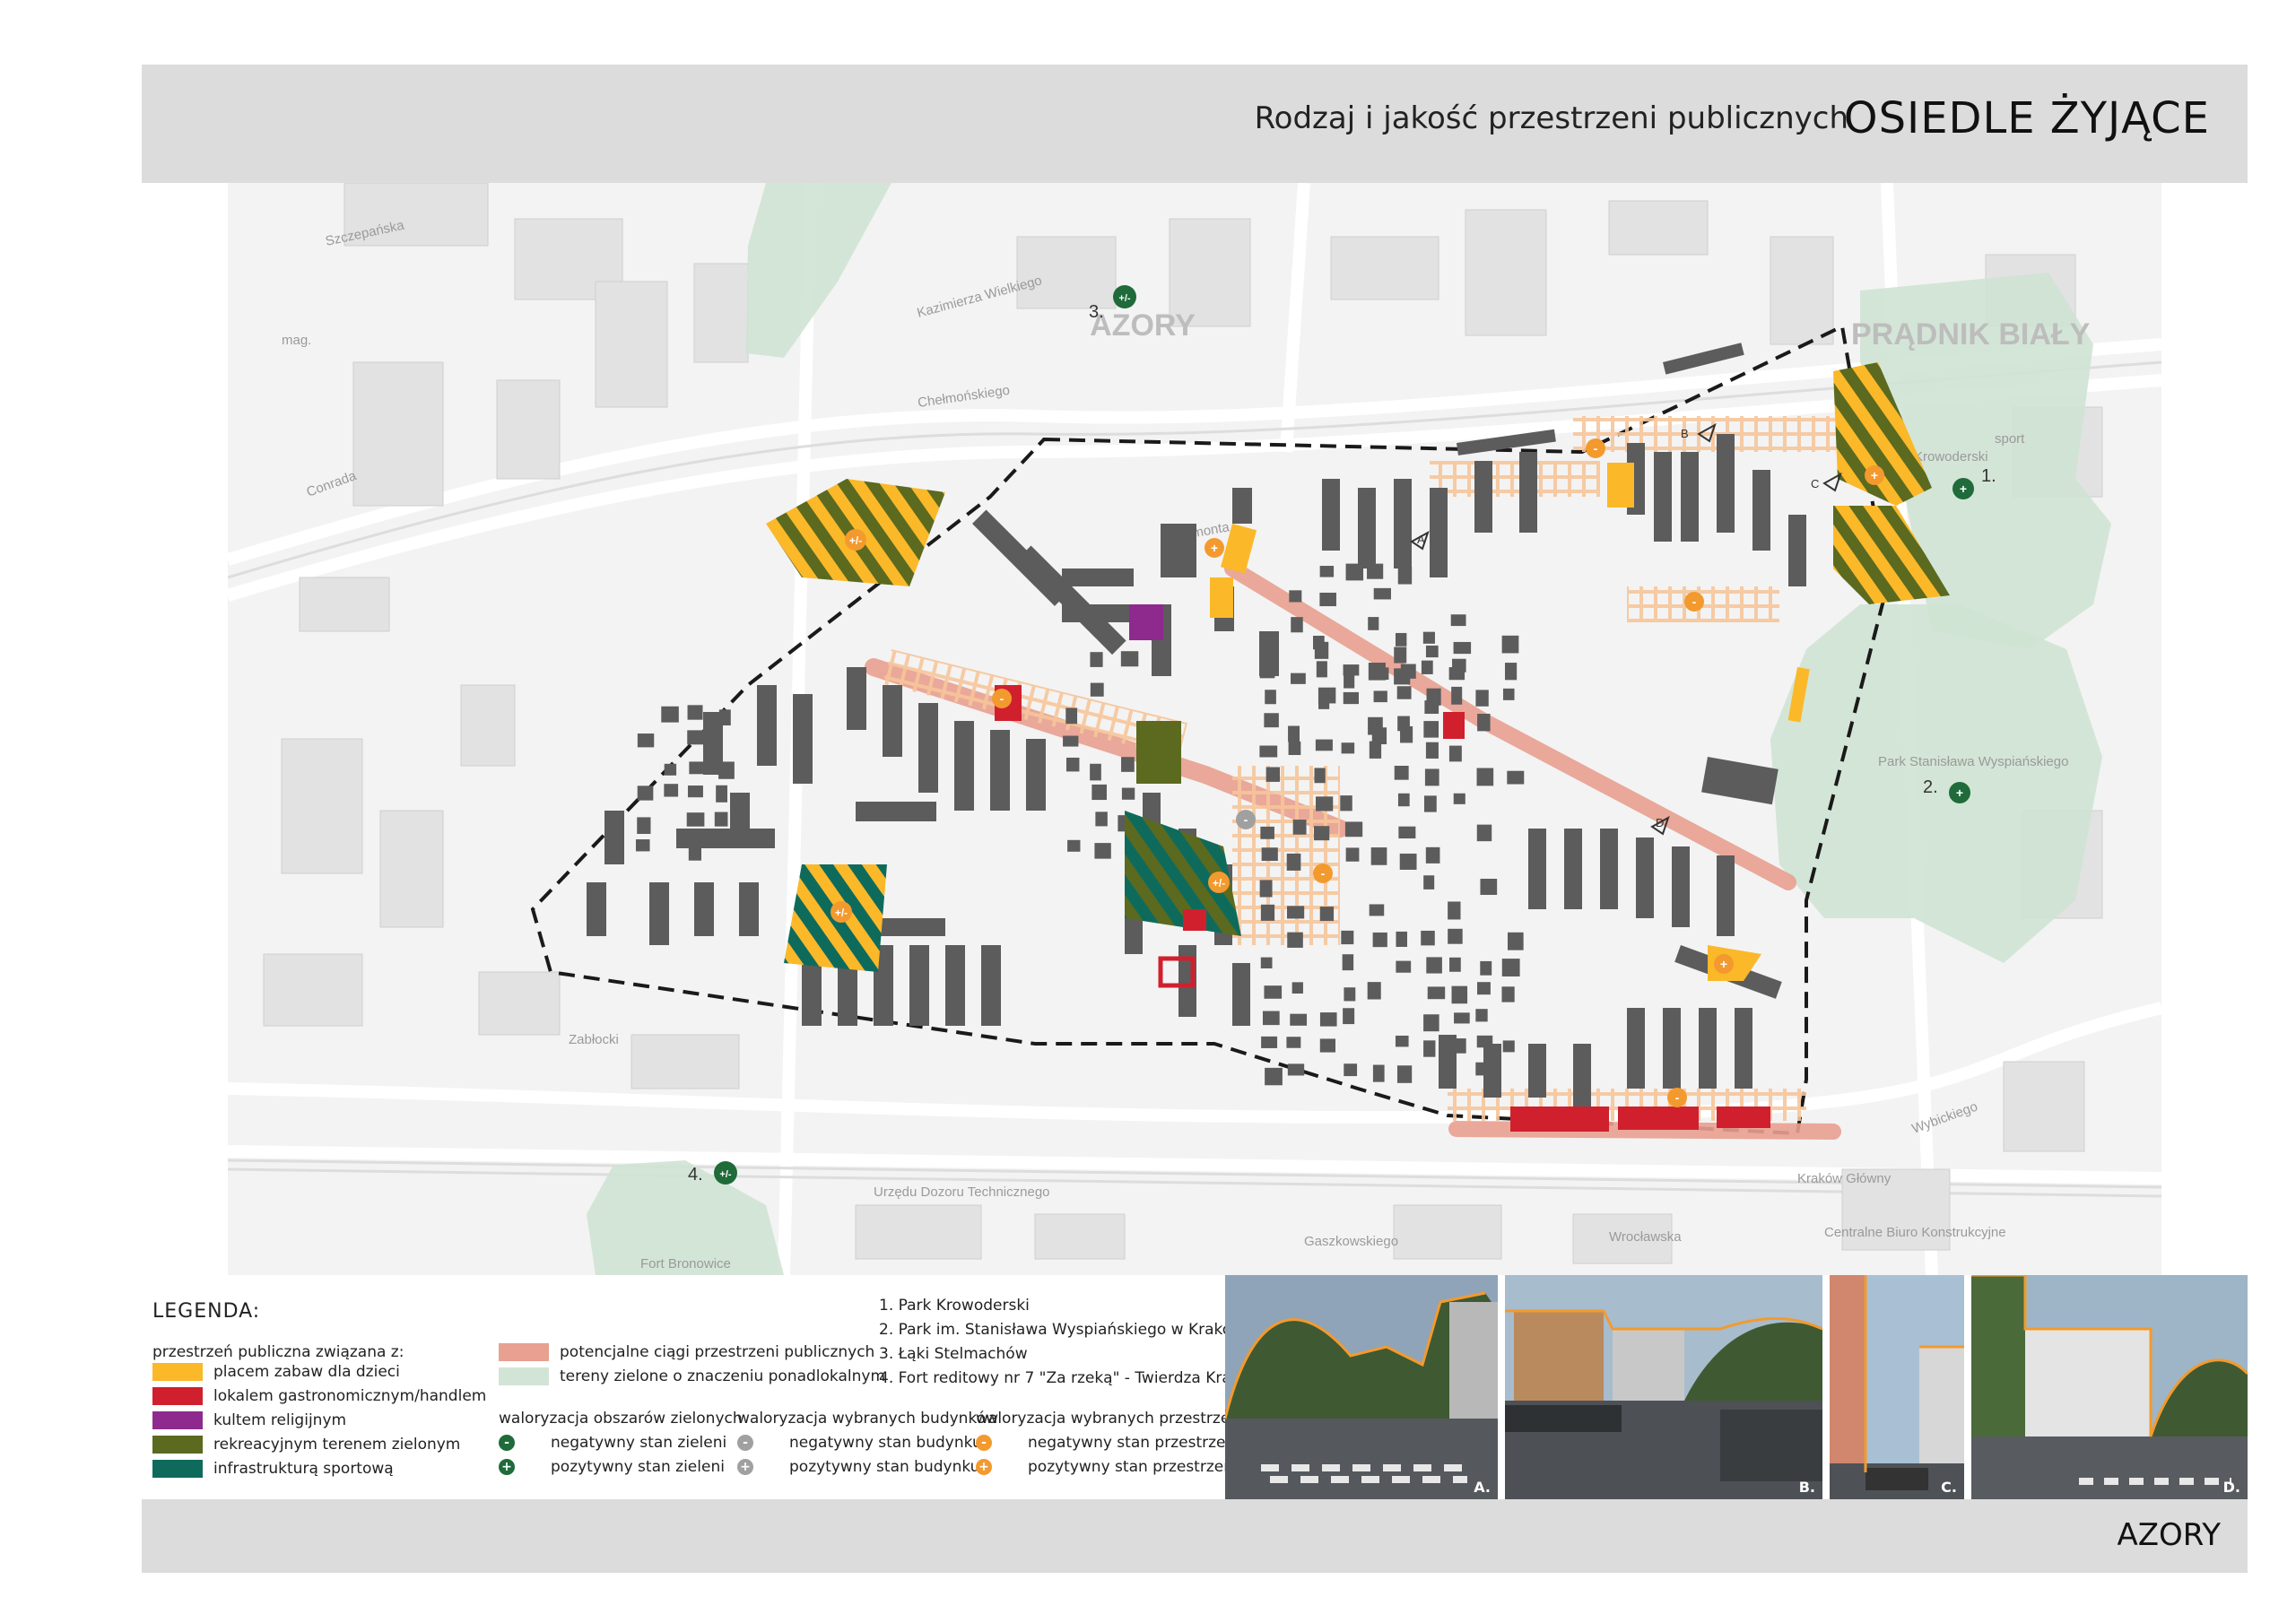 Image resolution: width=2296 pixels, height=1623 pixels. I want to click on photo-d: D., so click(2109, 1387).